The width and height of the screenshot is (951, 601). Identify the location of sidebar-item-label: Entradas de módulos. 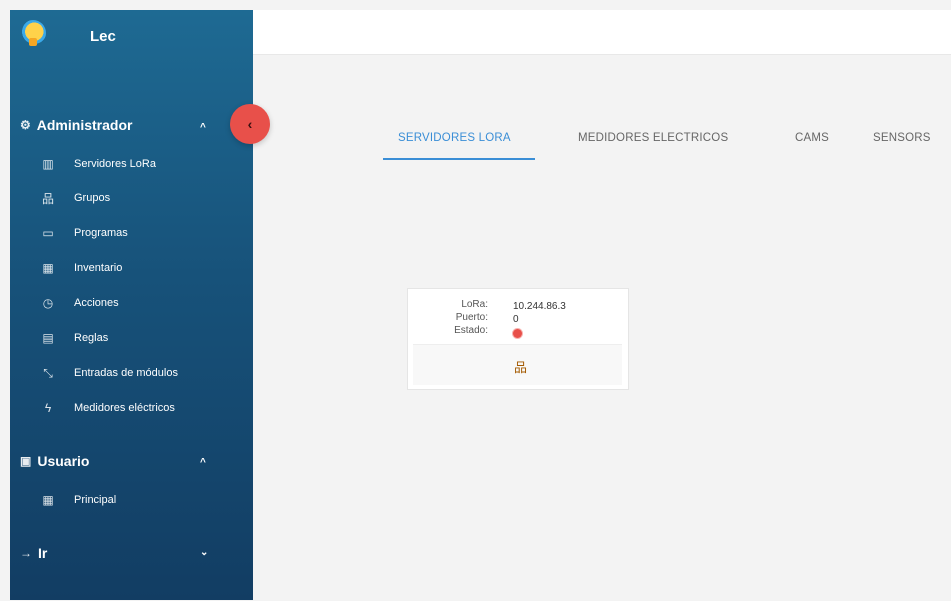
(126, 373).